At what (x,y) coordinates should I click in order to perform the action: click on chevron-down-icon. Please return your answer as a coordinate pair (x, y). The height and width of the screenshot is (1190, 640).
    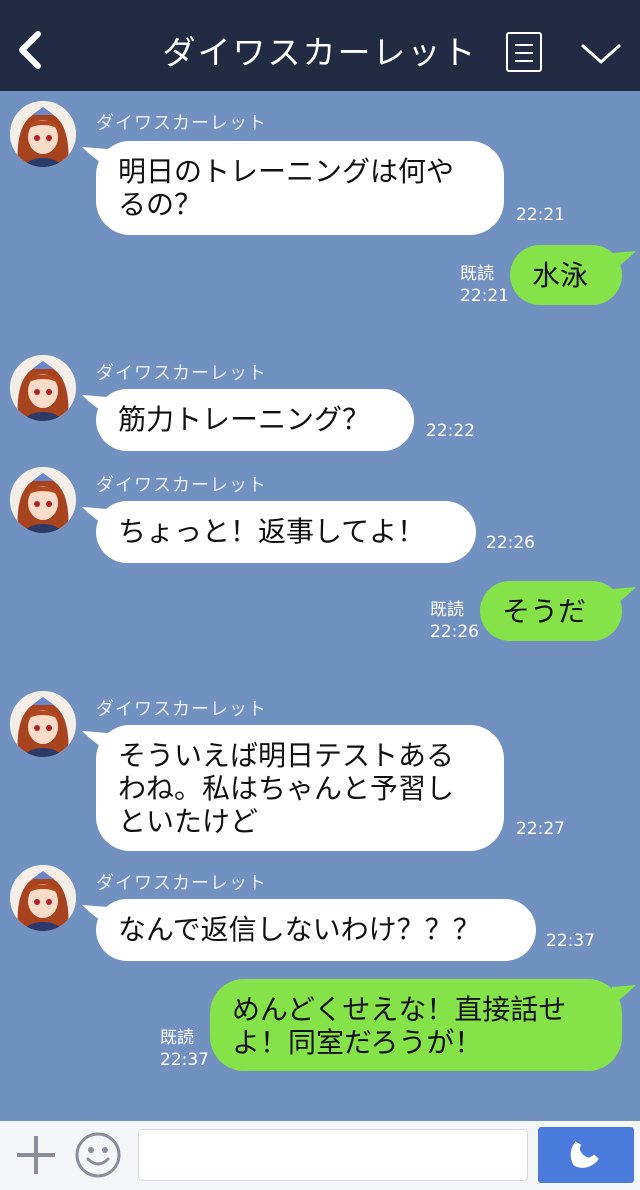
    Looking at the image, I should click on (601, 54).